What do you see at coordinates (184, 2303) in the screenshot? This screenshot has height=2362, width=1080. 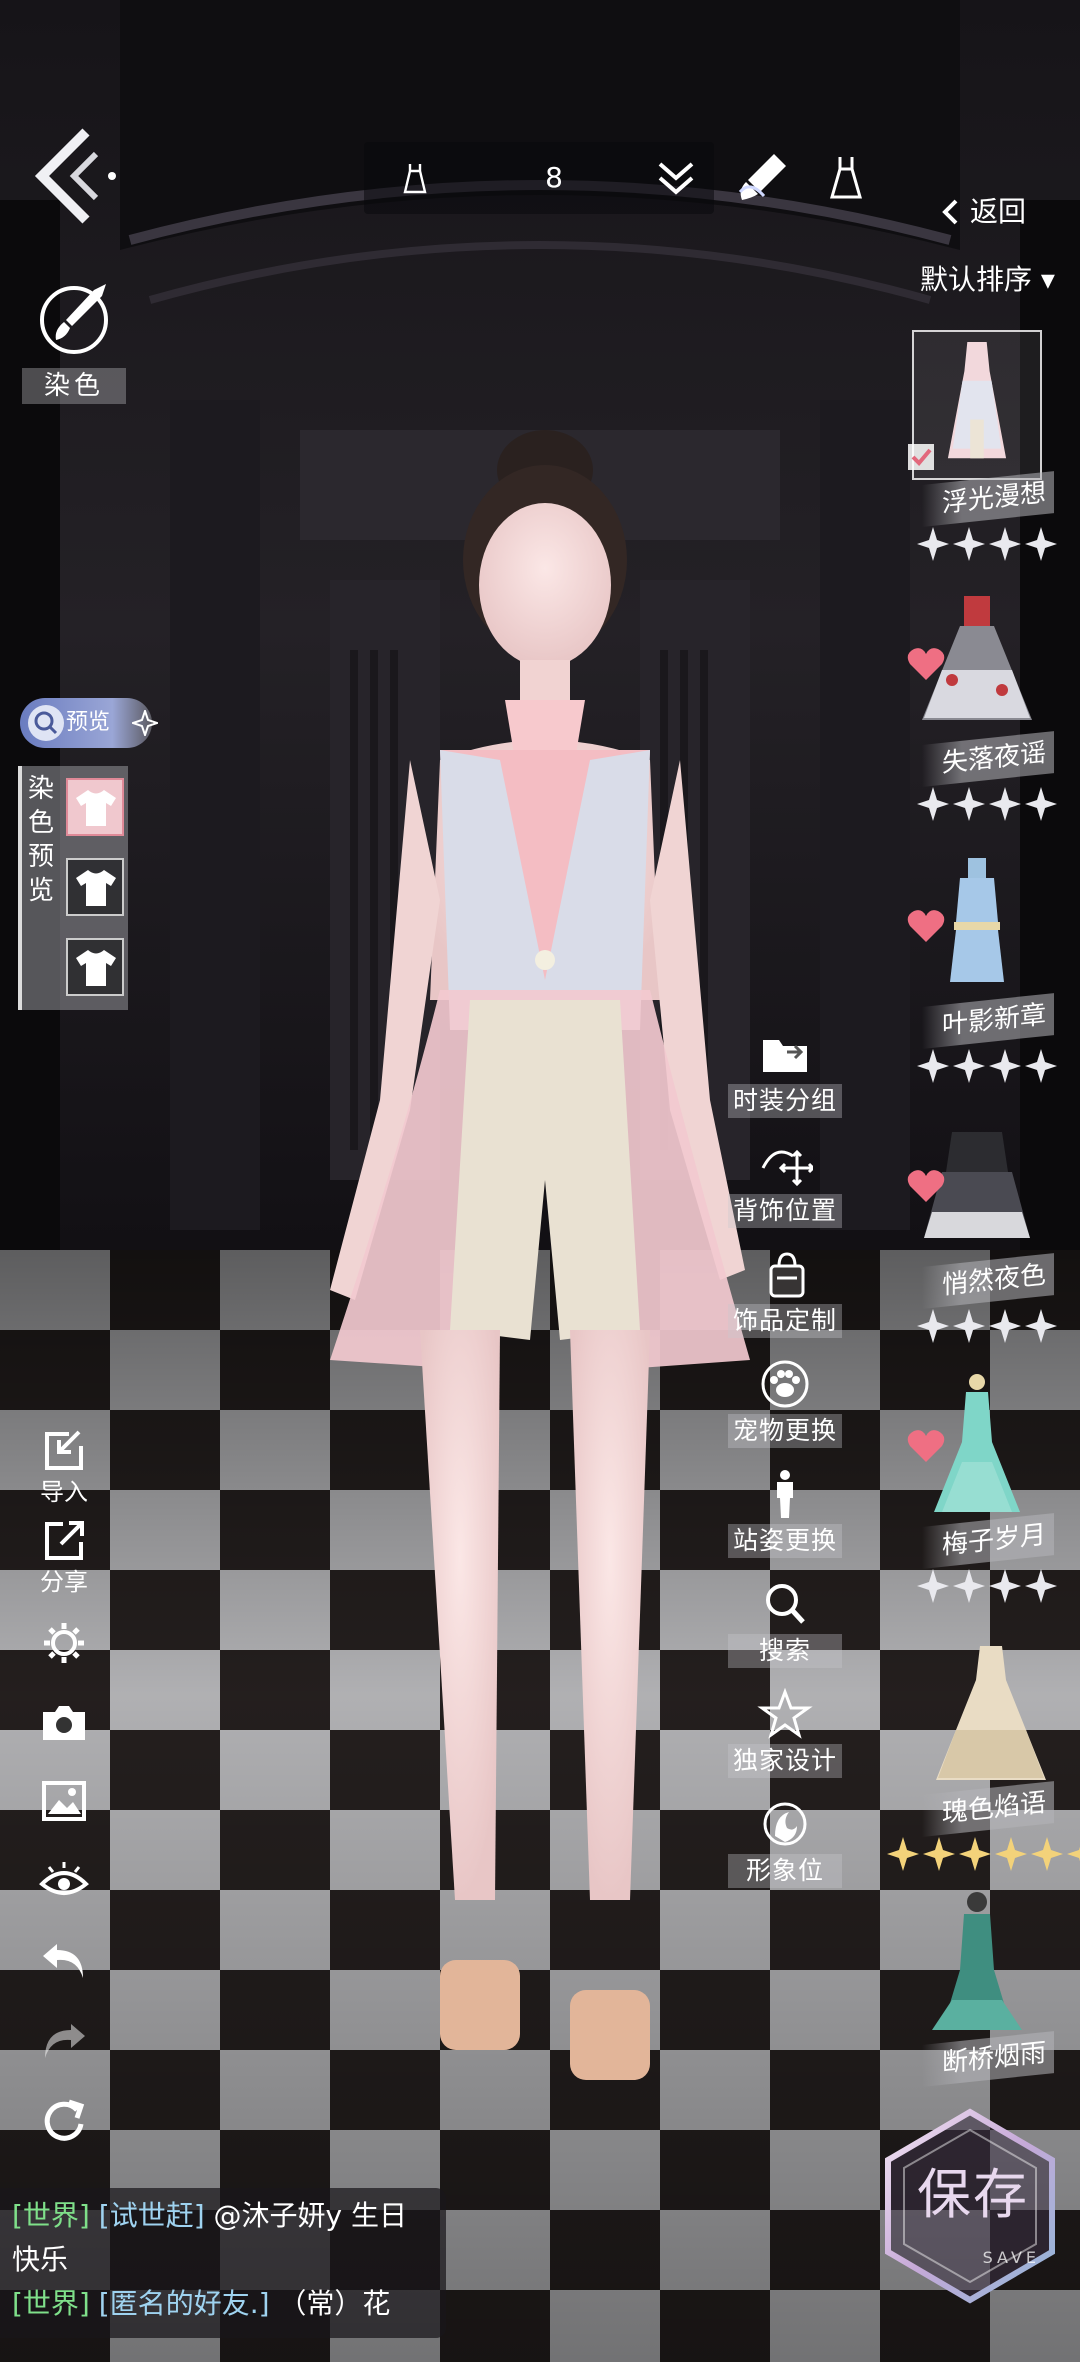 I see `chat-sender: [匿名的好友.]` at bounding box center [184, 2303].